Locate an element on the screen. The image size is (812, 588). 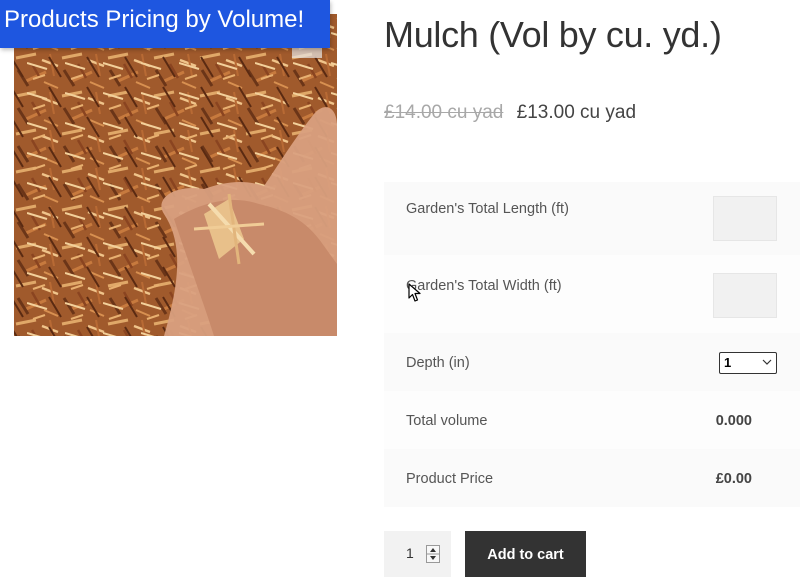
width-label: Garden's Total Width (ft) is located at coordinates (484, 286).